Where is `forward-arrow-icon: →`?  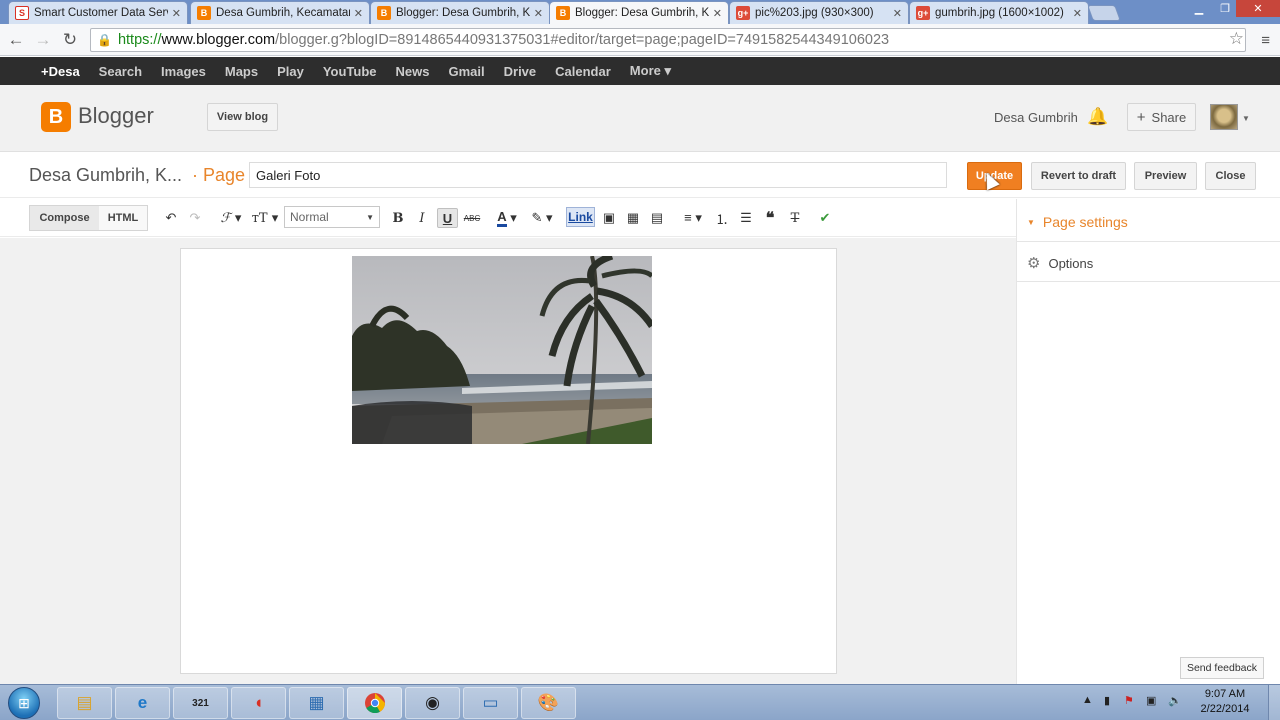
forward-arrow-icon: → is located at coordinates (43, 40).